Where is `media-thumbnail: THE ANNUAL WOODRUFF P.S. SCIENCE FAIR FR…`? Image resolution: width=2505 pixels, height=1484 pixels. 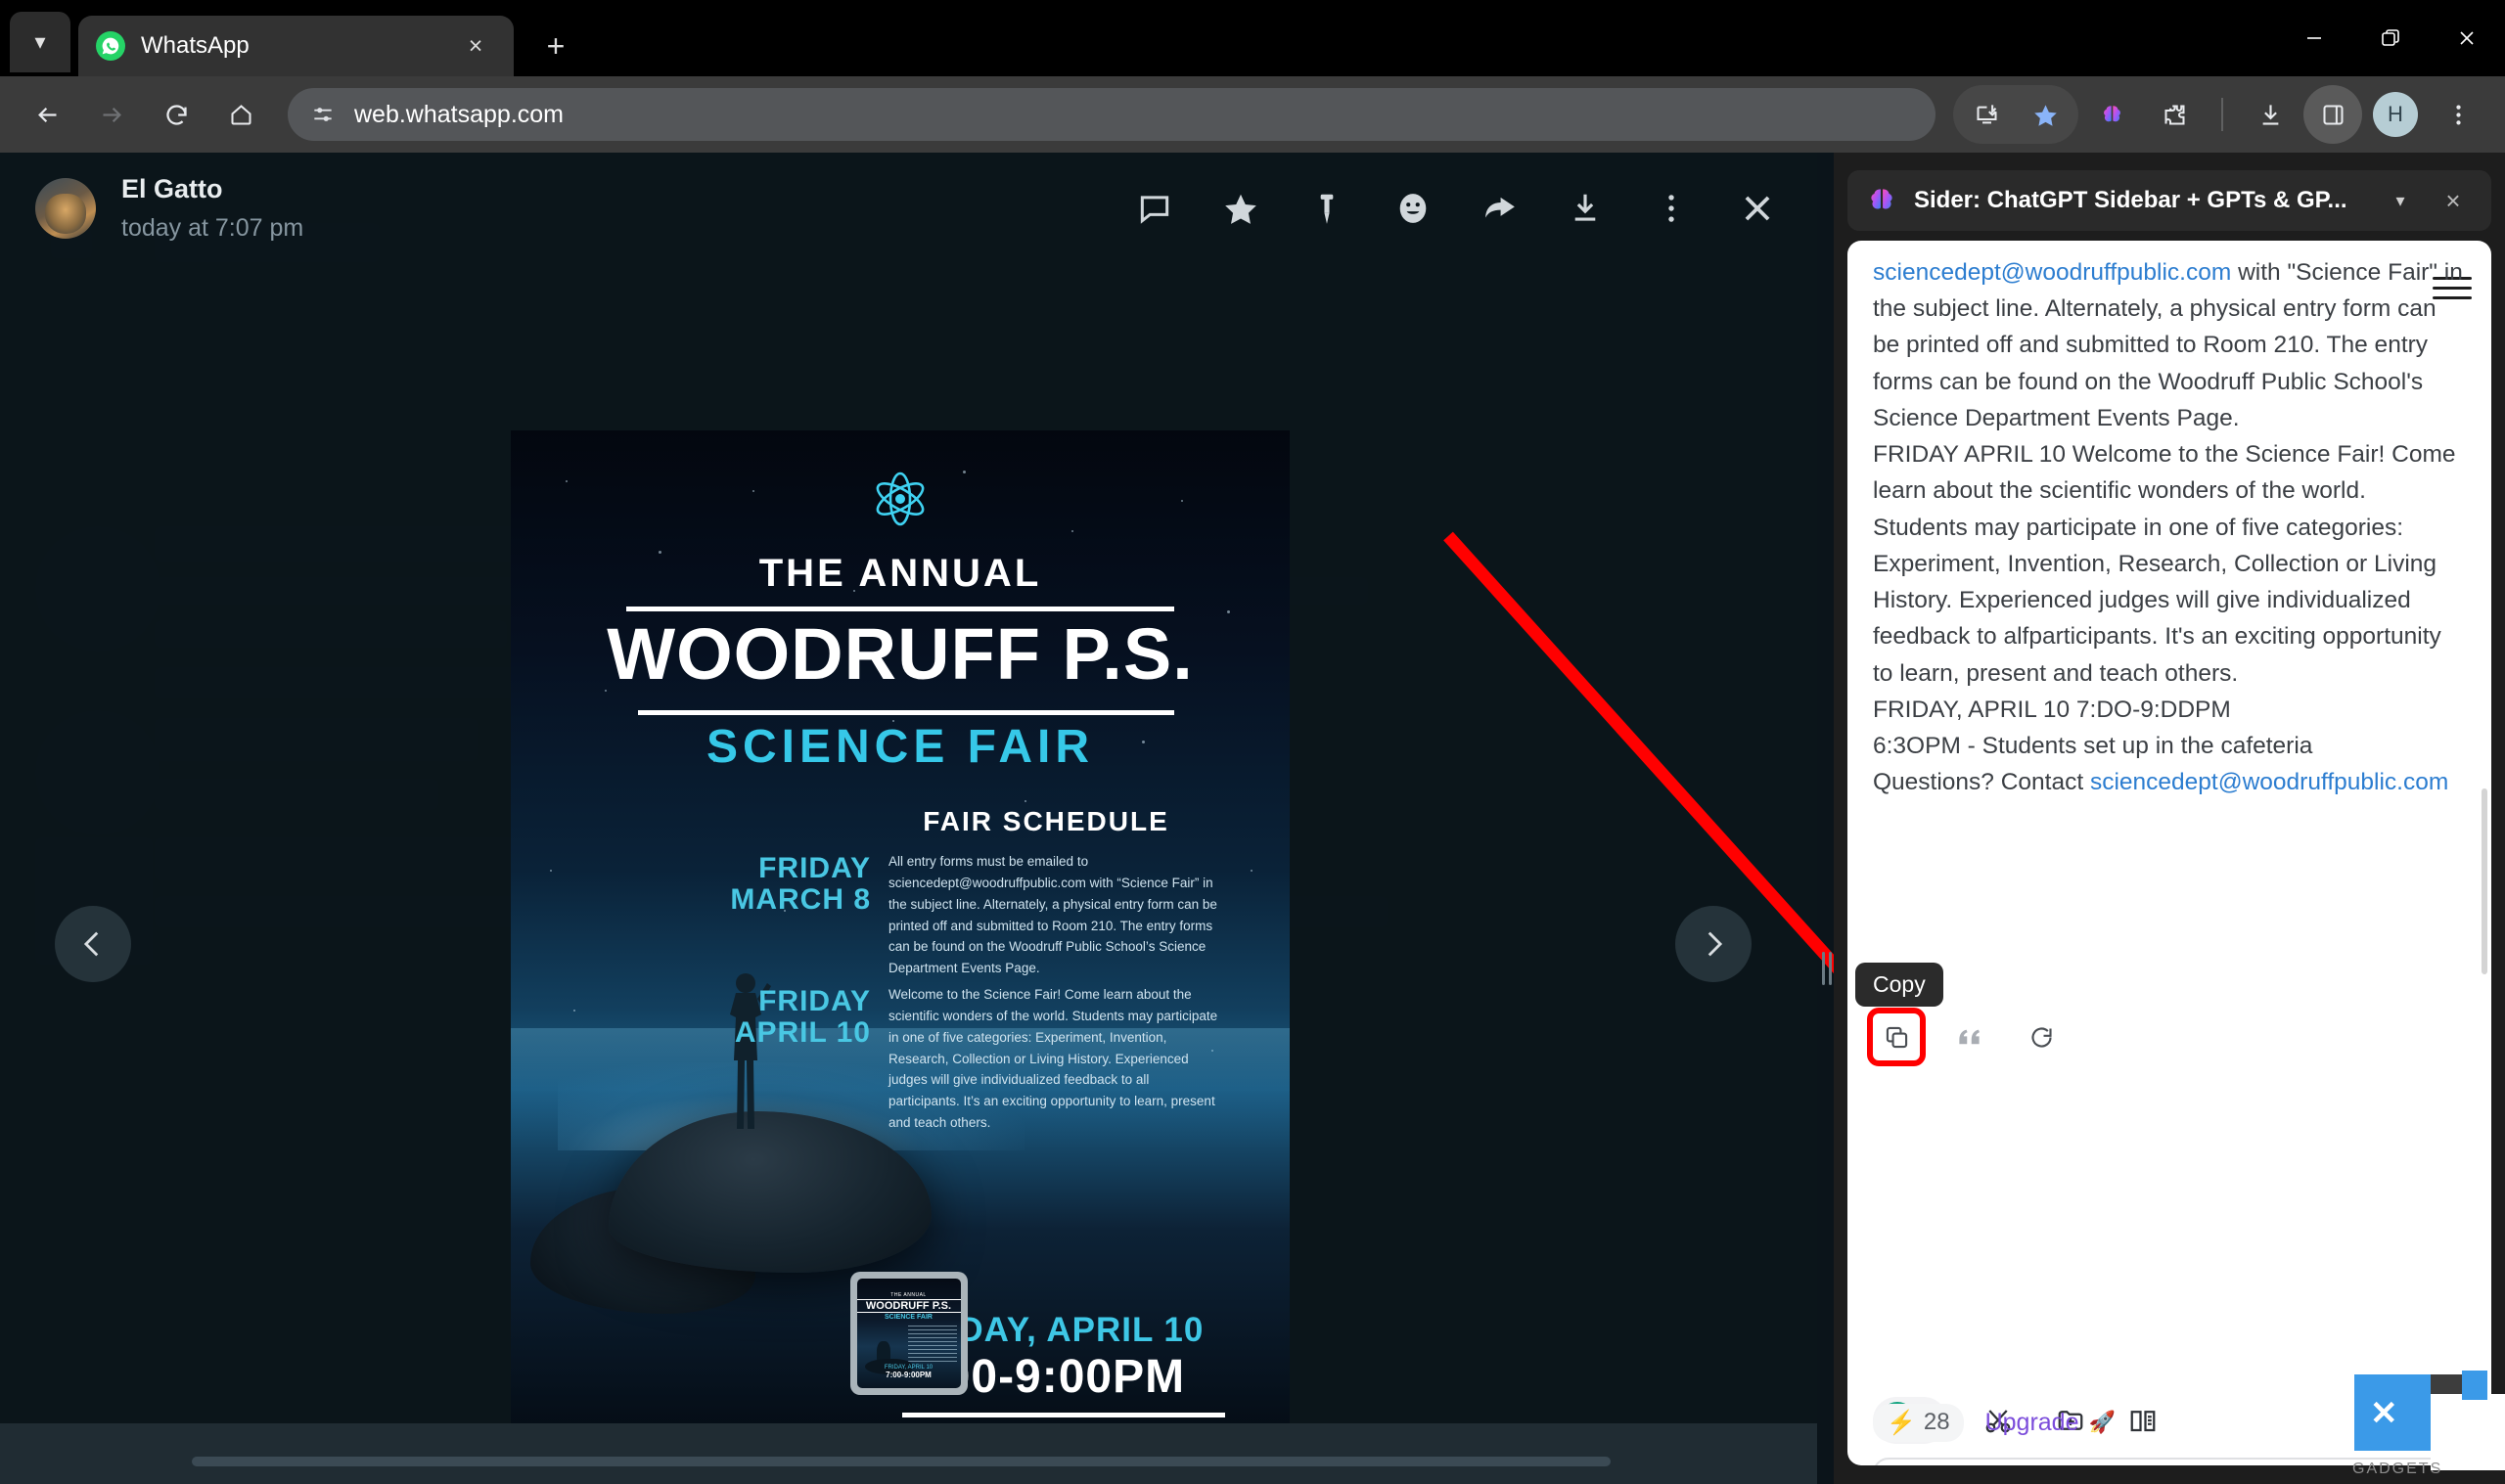 media-thumbnail: THE ANNUAL WOODRUFF P.S. SCIENCE FAIR FR… is located at coordinates (908, 1333).